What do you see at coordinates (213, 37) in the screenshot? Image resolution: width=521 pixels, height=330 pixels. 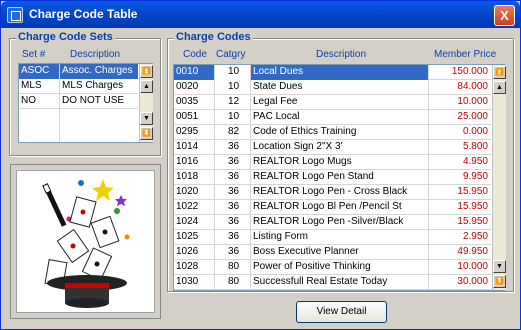 I see `charge-codes-title: Charge Codes` at bounding box center [213, 37].